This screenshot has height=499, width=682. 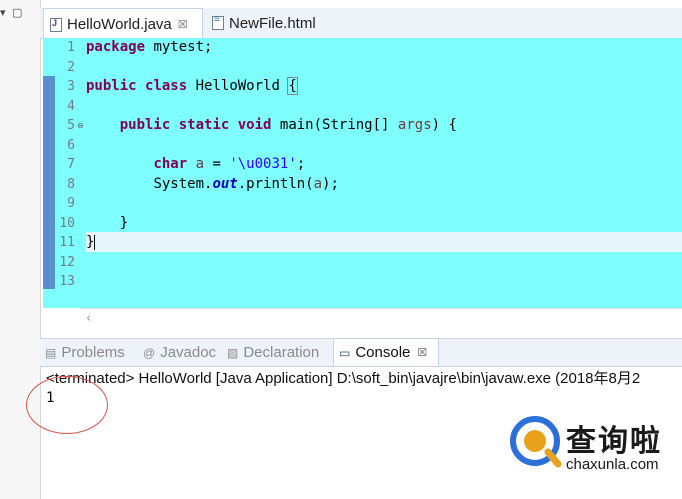 What do you see at coordinates (384, 242) in the screenshot?
I see `current-line-highlight` at bounding box center [384, 242].